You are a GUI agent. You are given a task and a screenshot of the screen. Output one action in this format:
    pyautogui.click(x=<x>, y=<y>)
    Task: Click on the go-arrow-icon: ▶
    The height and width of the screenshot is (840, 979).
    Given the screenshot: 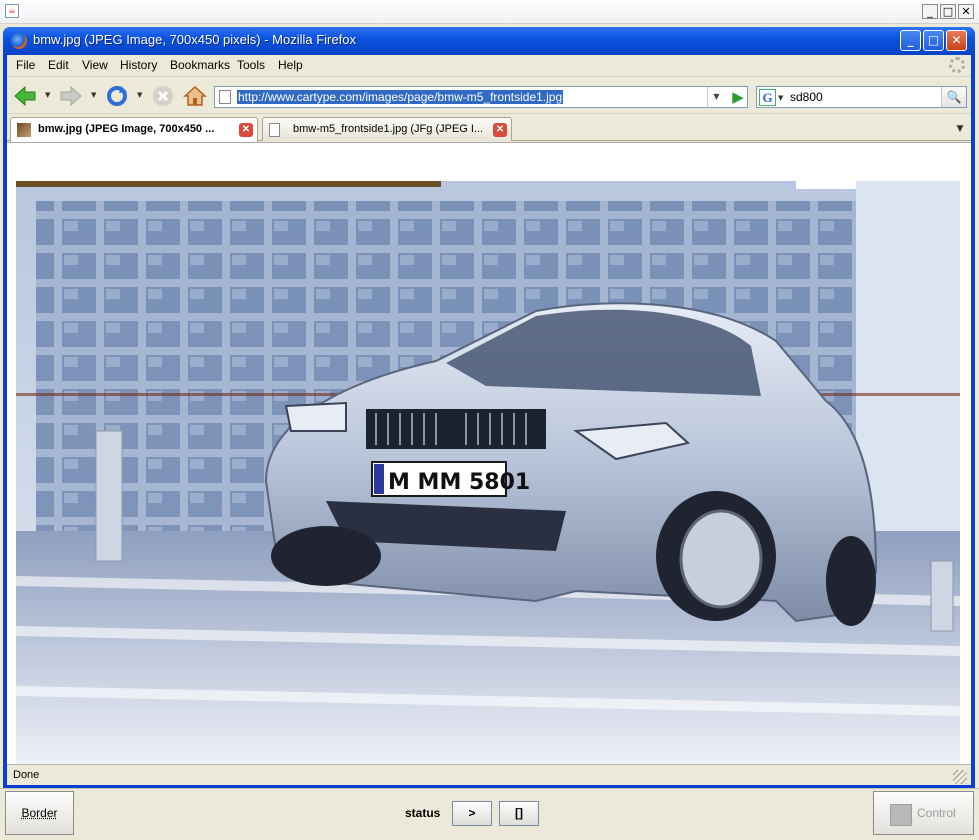 What is the action you would take?
    pyautogui.click(x=738, y=97)
    